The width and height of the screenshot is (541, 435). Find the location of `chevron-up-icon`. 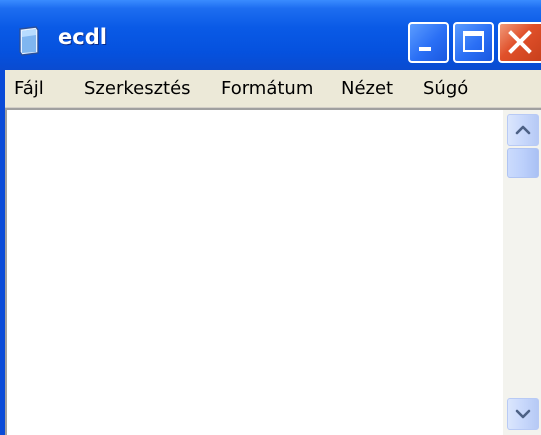

chevron-up-icon is located at coordinates (523, 130).